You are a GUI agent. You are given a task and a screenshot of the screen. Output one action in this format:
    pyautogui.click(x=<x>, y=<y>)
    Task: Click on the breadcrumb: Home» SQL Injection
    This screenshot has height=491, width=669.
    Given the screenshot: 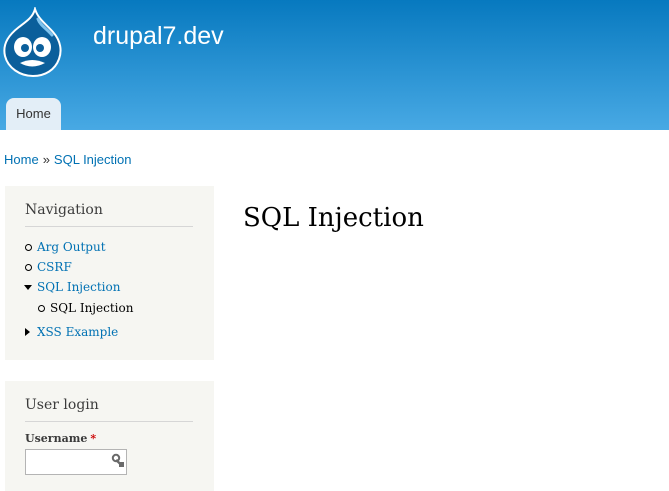 What is the action you would take?
    pyautogui.click(x=67, y=159)
    